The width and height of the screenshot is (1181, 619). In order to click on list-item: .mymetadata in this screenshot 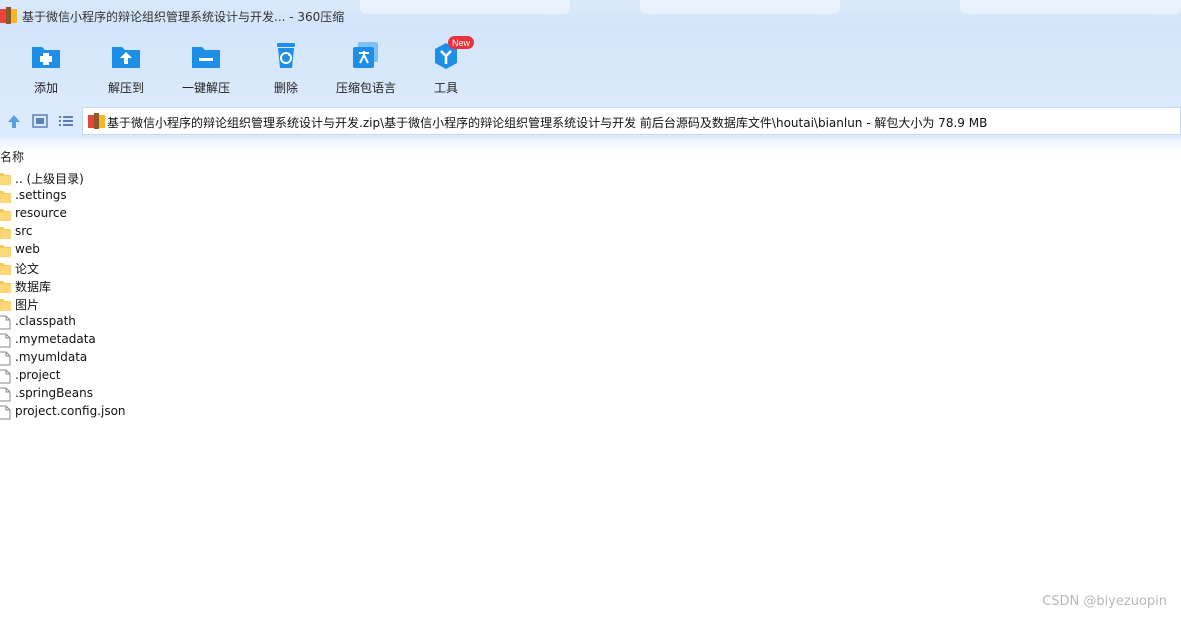, I will do `click(300, 340)`.